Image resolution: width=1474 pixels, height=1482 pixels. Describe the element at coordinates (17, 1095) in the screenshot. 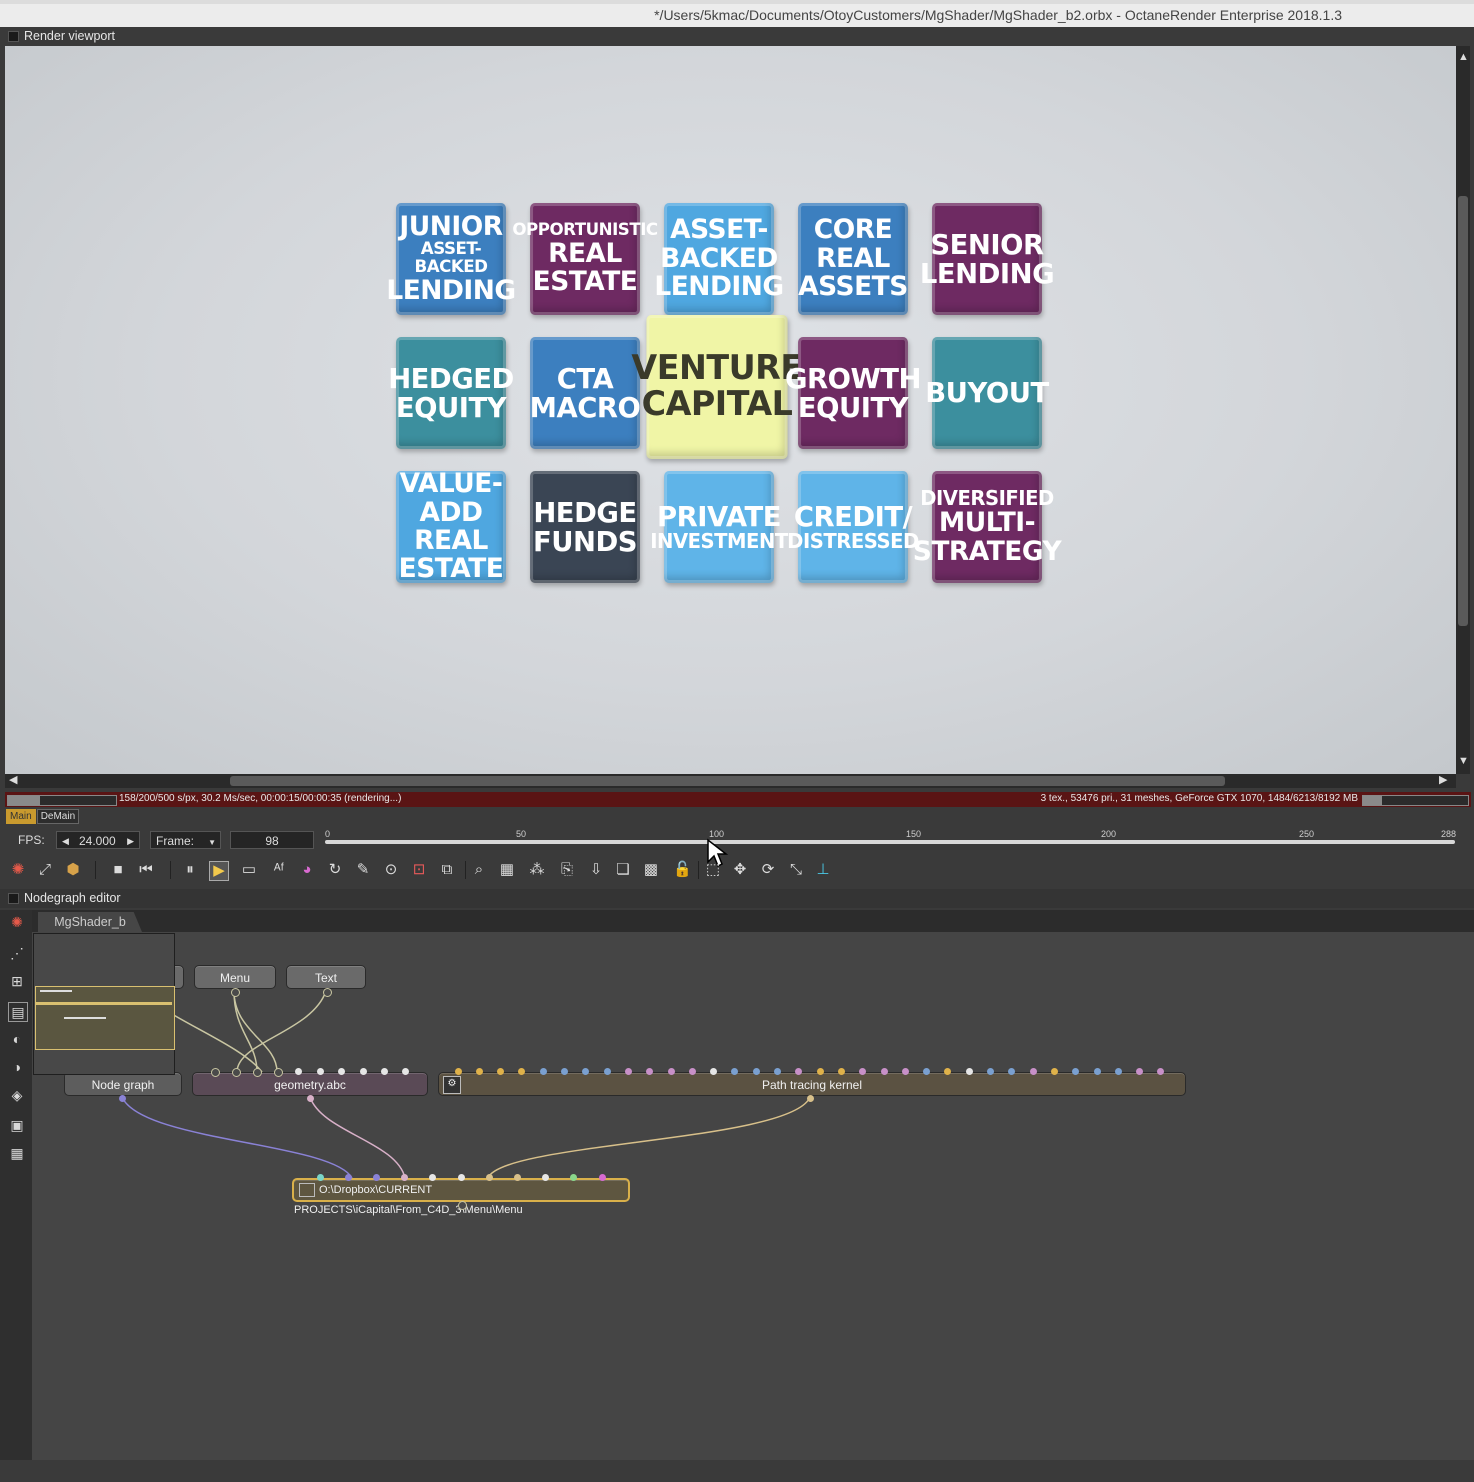

I see `geometry-icon: ◈` at that location.